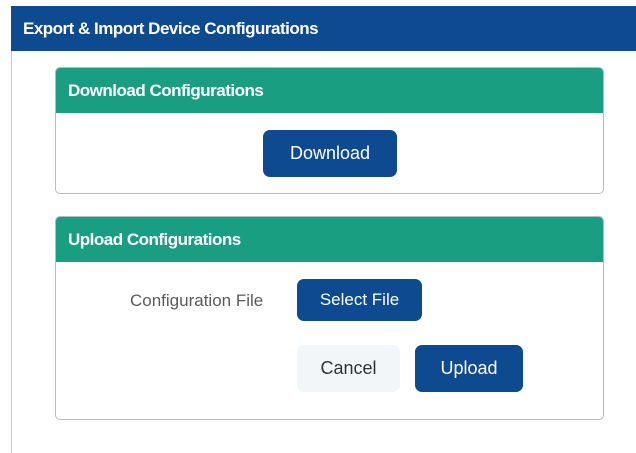 Image resolution: width=636 pixels, height=453 pixels. What do you see at coordinates (330, 153) in the screenshot?
I see `download-button: Download` at bounding box center [330, 153].